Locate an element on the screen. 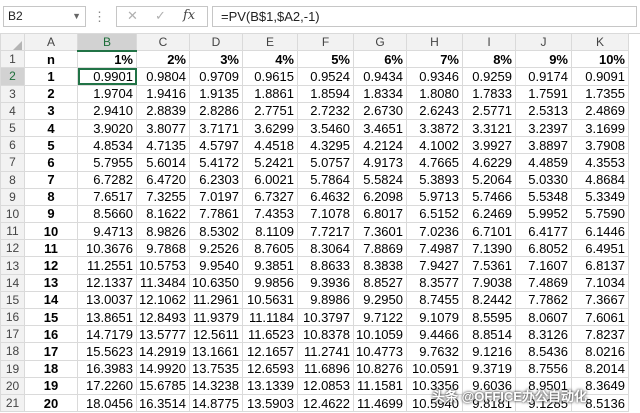 Image resolution: width=640 pixels, height=413 pixels. cell: 0.9804 is located at coordinates (163, 76).